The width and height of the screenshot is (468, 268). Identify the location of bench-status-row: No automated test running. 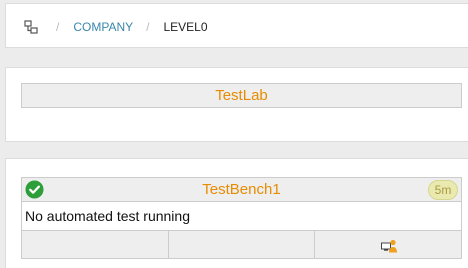
(241, 216).